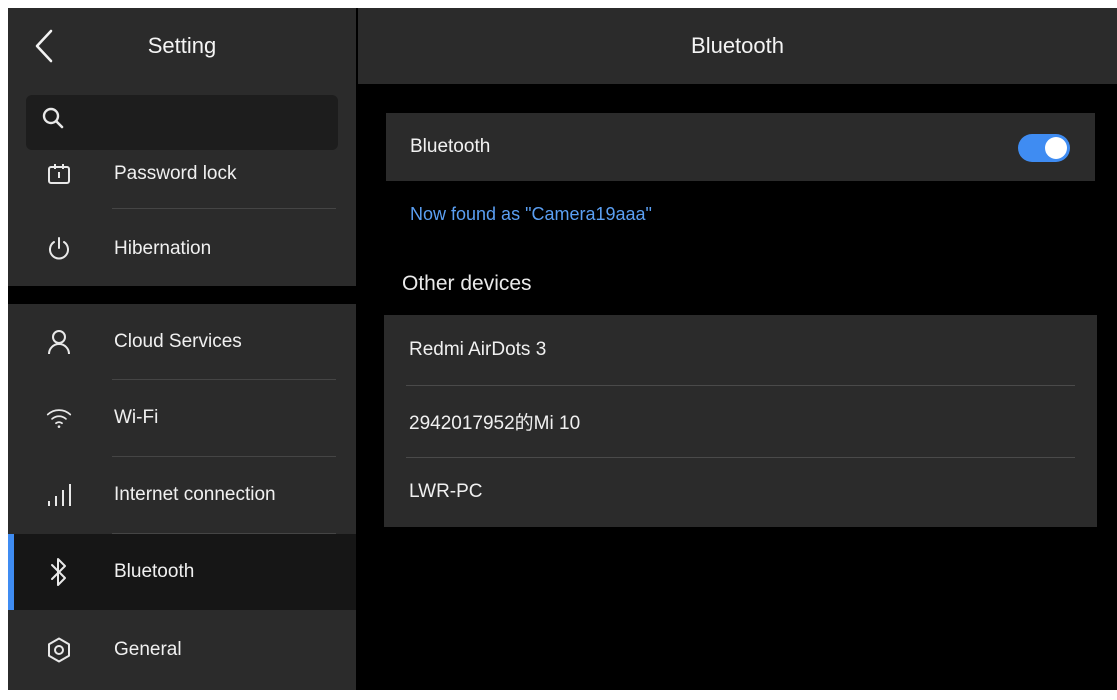 The image size is (1117, 700). I want to click on sidebar-item-bluetooth: Bluetooth, so click(182, 572).